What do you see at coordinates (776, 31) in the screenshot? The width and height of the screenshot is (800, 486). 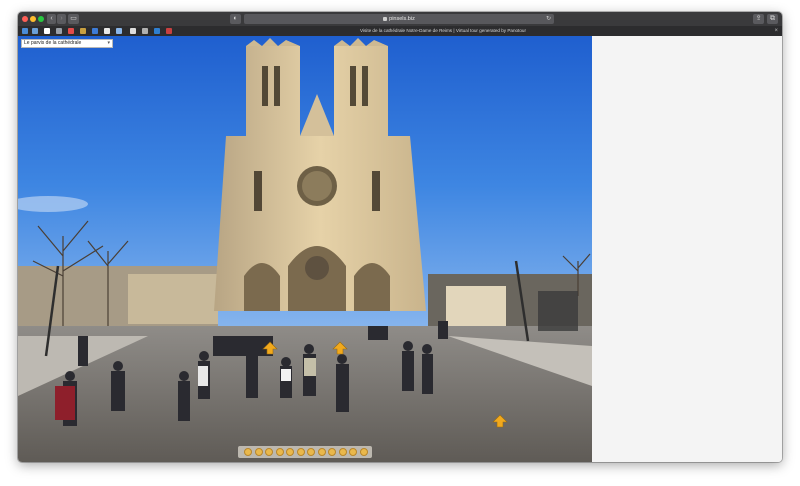 I see `tab-close-icon: ×` at bounding box center [776, 31].